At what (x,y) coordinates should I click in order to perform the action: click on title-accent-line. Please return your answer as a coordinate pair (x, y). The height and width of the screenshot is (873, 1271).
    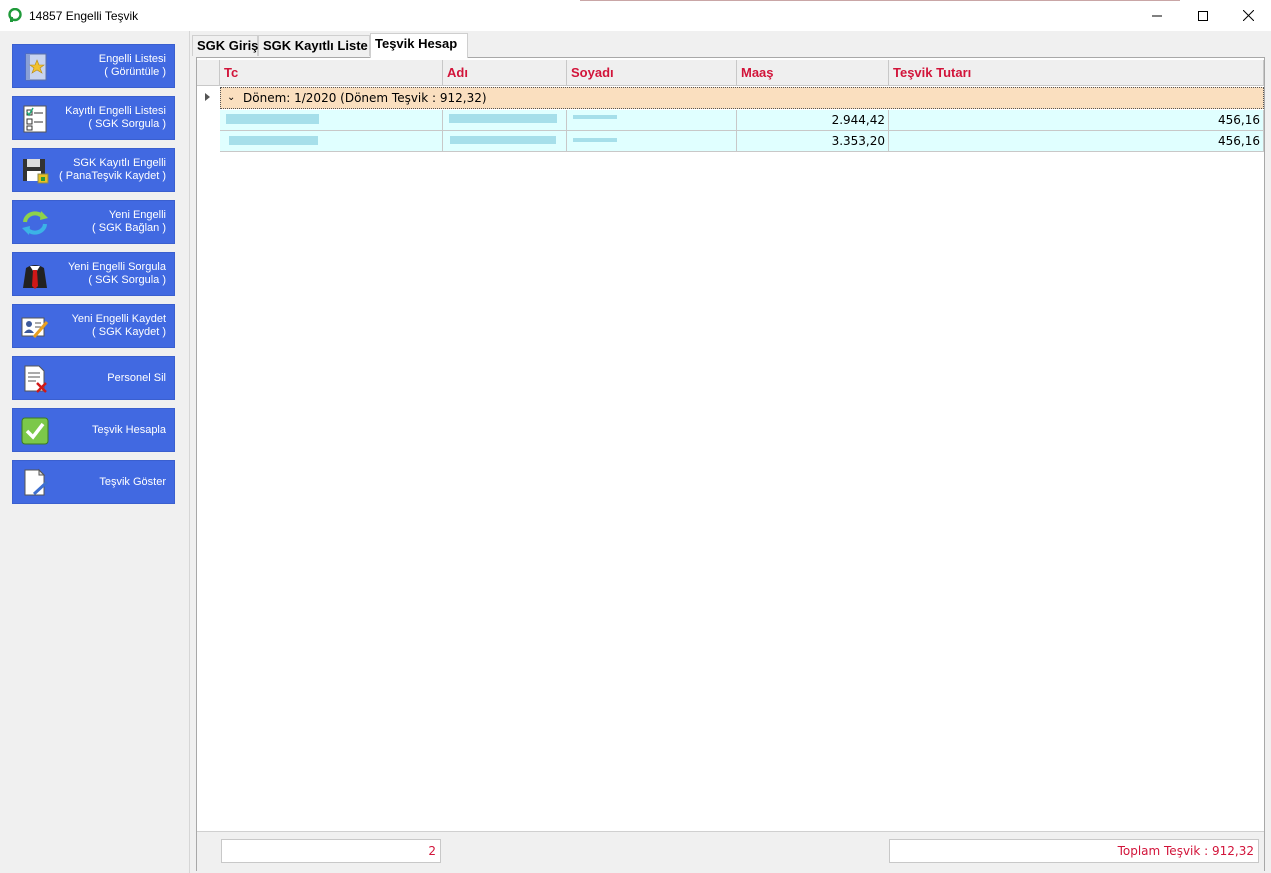
    Looking at the image, I should click on (880, 0).